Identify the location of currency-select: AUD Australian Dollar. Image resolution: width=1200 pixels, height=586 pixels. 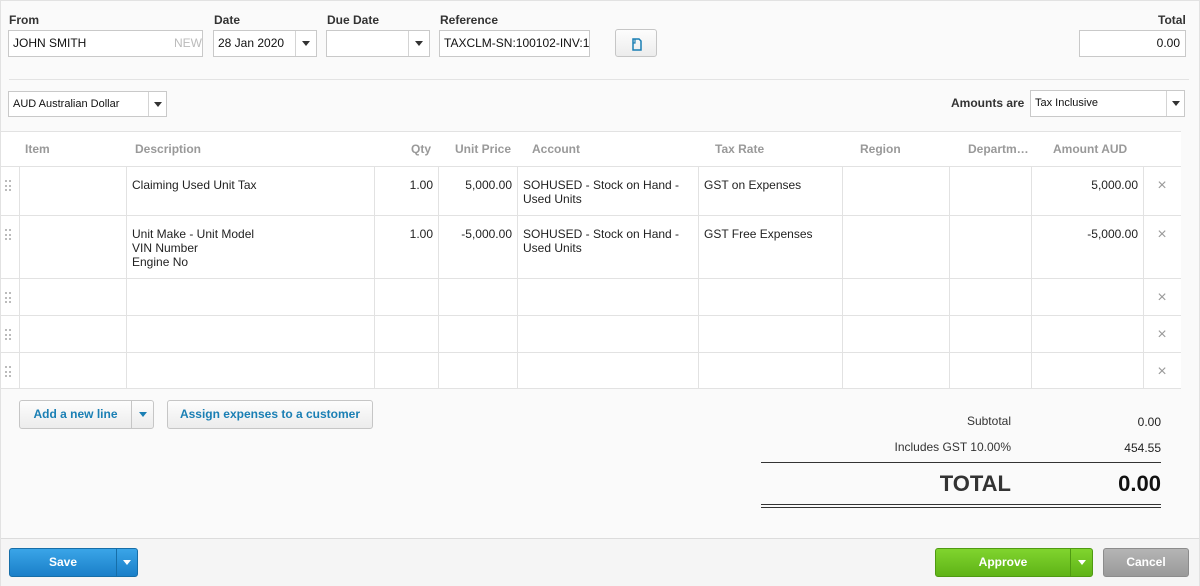
(87, 104).